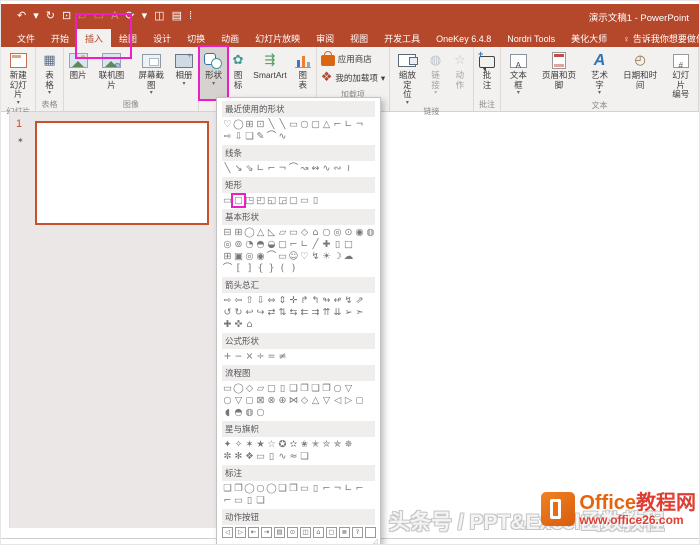 This screenshot has height=545, width=700. What do you see at coordinates (359, 300) in the screenshot?
I see `shape-icon: ⇗` at bounding box center [359, 300].